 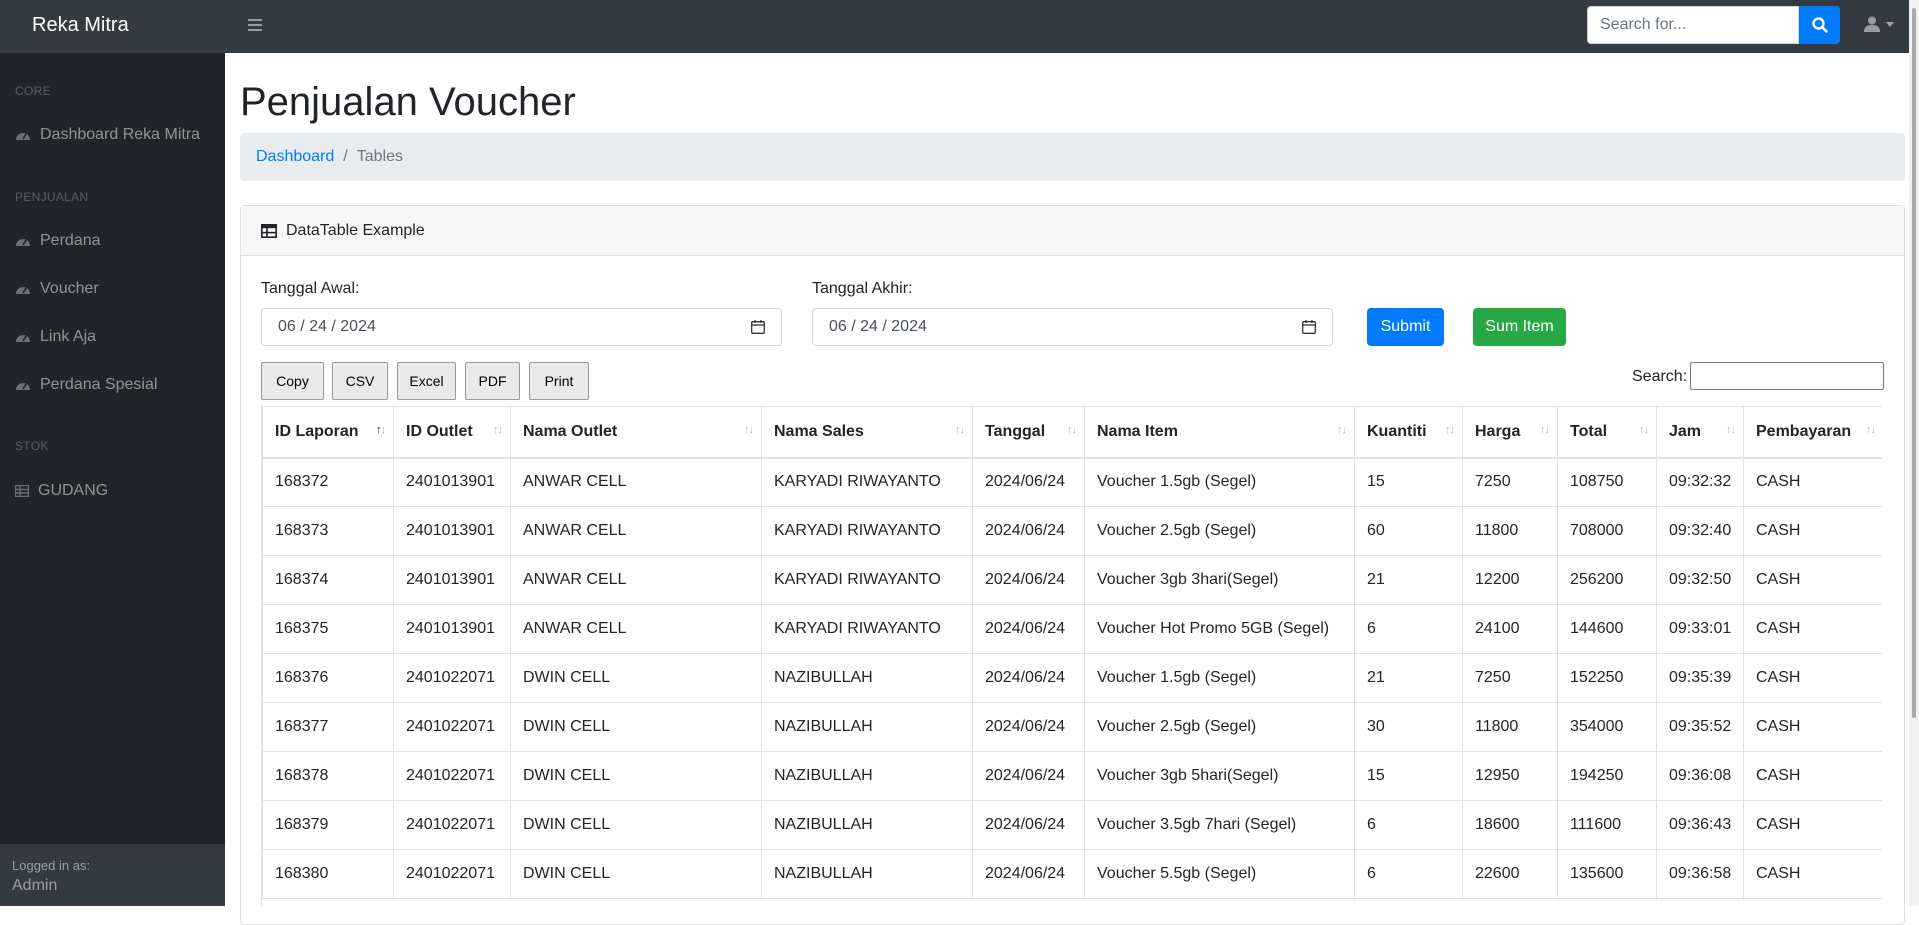 What do you see at coordinates (360, 381) in the screenshot?
I see `csv-button: CSV` at bounding box center [360, 381].